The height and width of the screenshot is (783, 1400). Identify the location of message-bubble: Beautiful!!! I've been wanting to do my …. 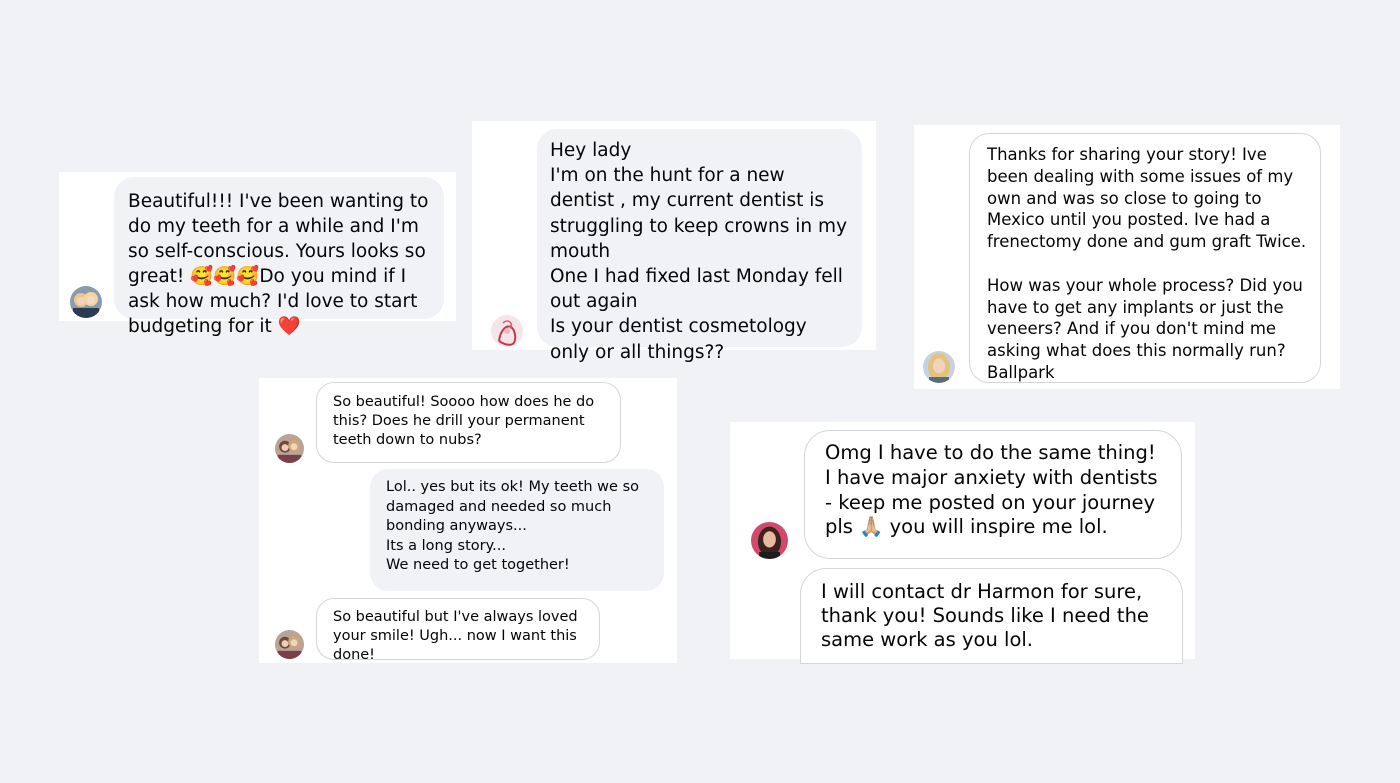
(279, 257).